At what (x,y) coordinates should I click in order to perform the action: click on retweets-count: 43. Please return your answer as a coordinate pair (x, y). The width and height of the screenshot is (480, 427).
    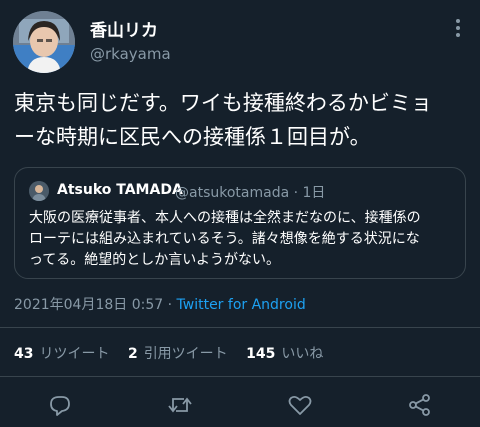
    Looking at the image, I should click on (24, 354).